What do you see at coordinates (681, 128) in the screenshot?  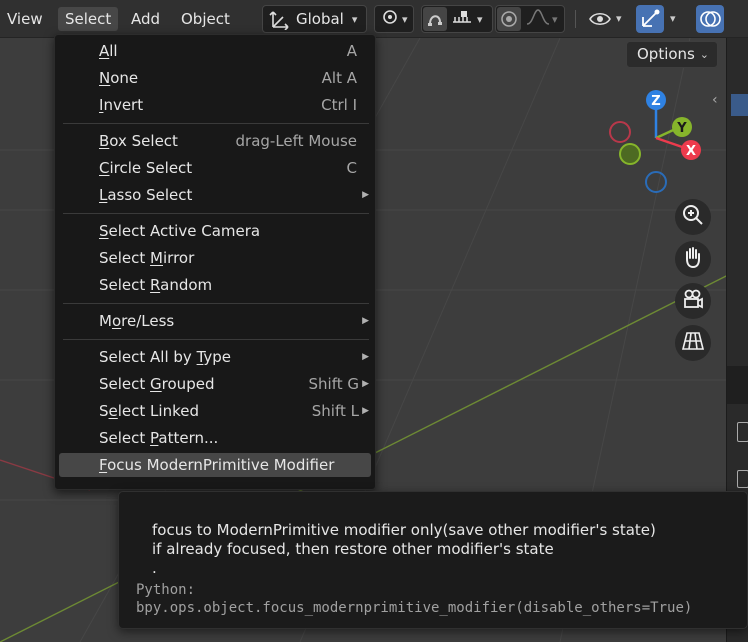 I see `gizmo-y-label: Y` at bounding box center [681, 128].